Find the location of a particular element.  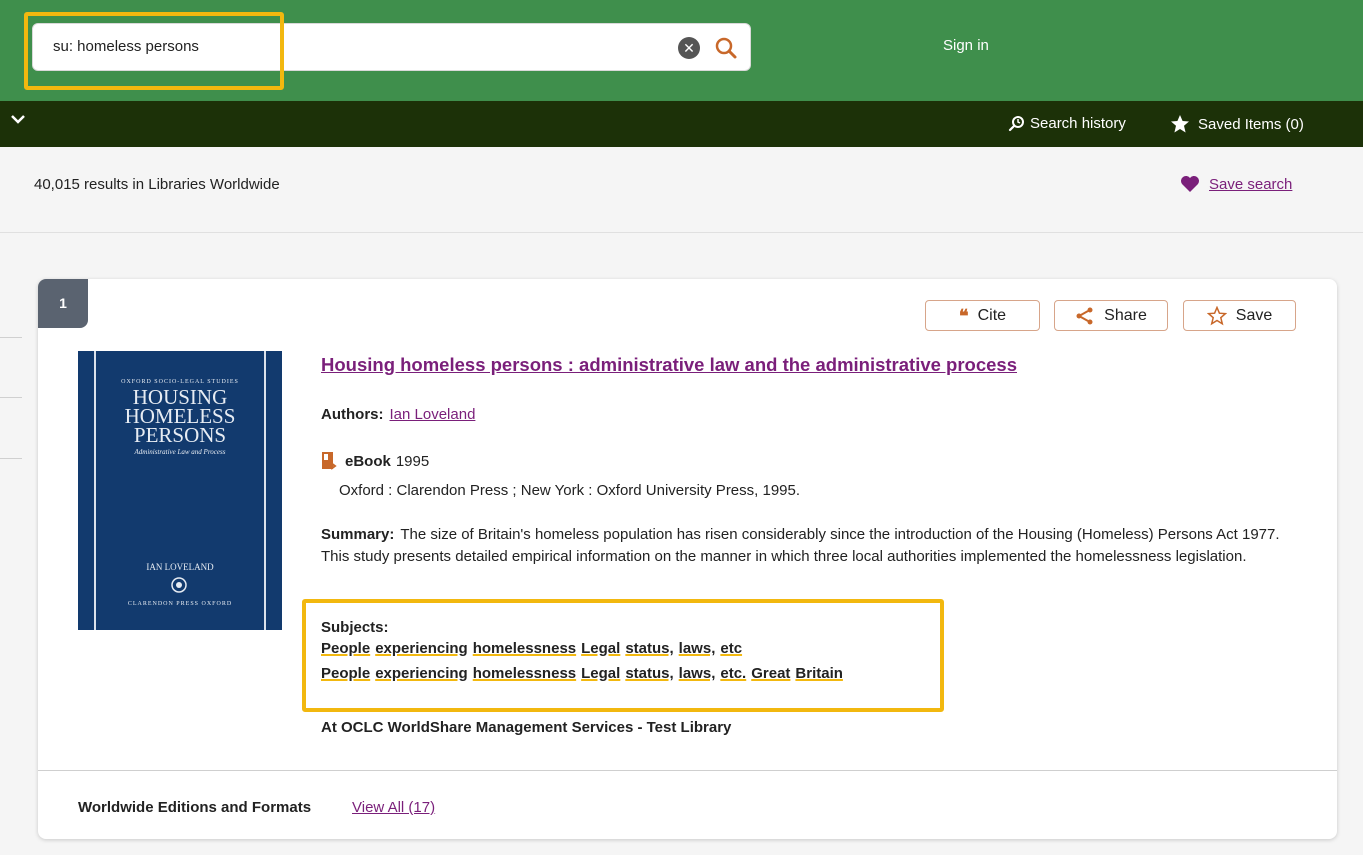

subject-term-link: Britain is located at coordinates (819, 673).